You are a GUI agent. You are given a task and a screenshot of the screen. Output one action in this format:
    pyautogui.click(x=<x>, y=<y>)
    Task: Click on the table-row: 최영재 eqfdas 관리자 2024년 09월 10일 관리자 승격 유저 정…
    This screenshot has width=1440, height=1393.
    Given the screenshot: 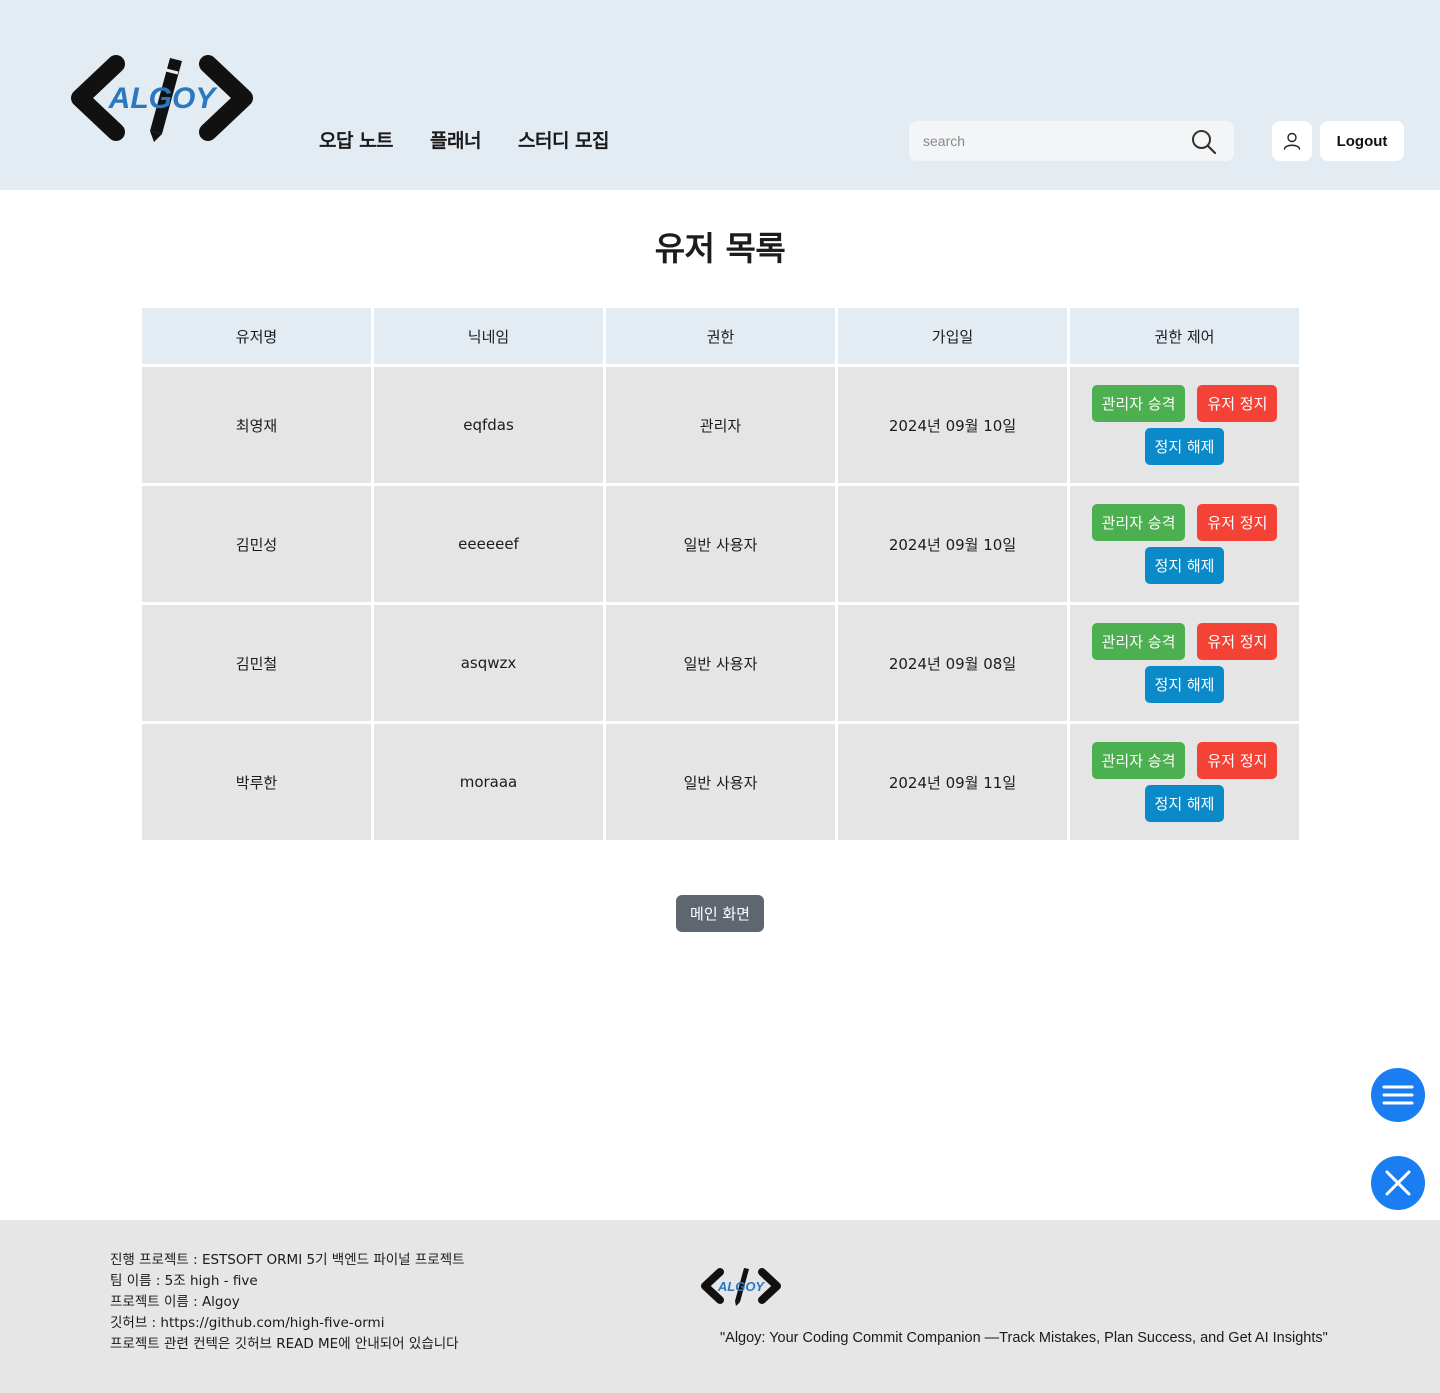 What is the action you would take?
    pyautogui.click(x=720, y=425)
    